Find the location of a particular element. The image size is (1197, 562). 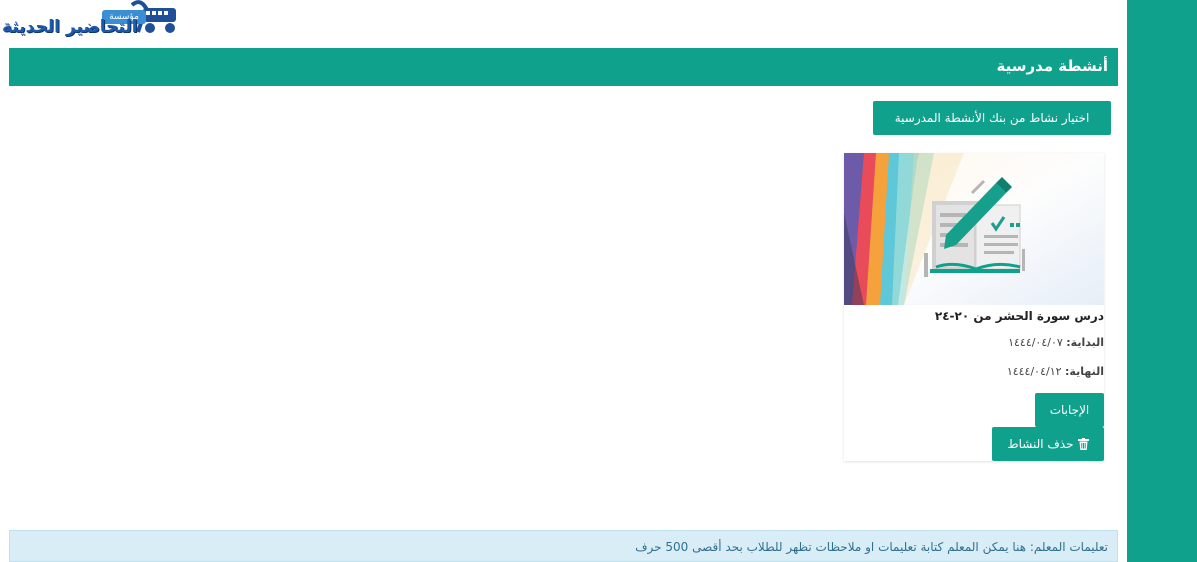

logo-text: التحاضير الحديثة is located at coordinates (70, 27).